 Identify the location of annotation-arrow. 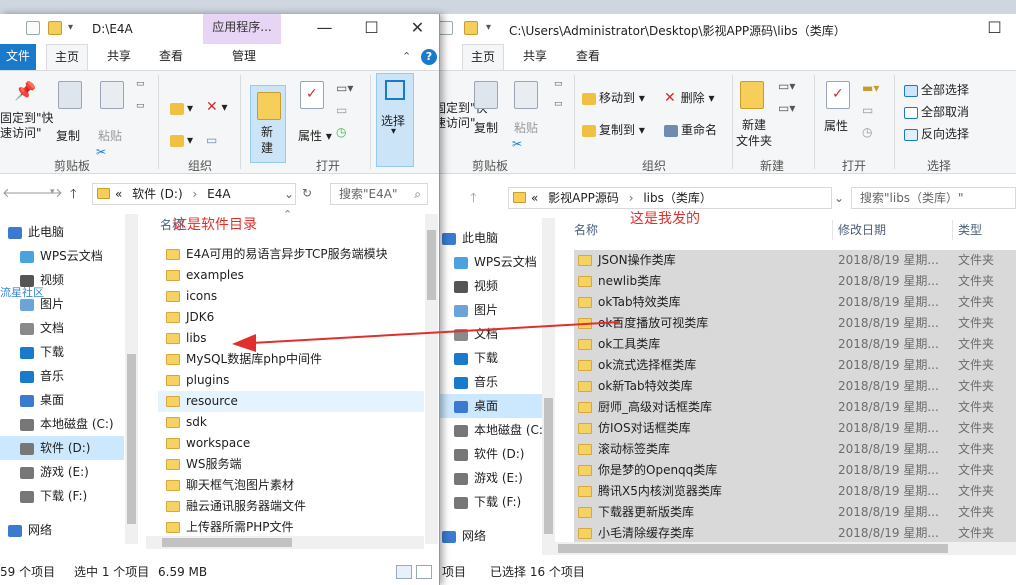
(426, 336).